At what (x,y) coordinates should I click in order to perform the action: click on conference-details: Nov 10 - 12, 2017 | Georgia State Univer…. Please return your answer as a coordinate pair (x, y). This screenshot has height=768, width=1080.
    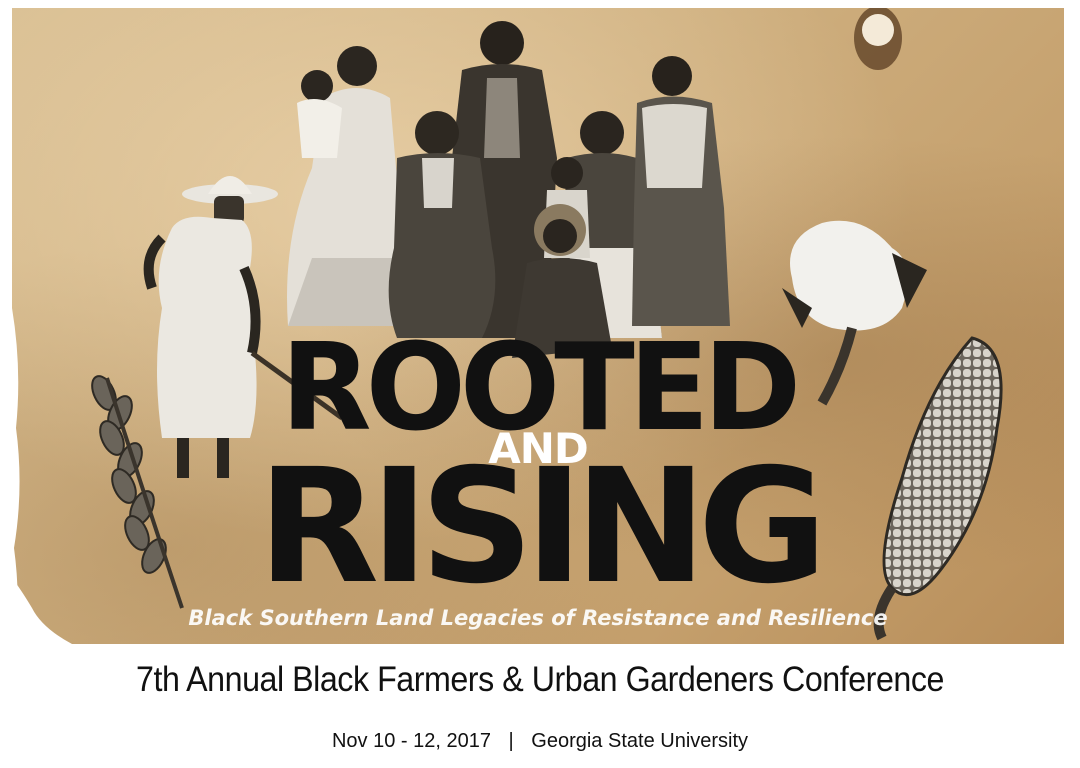
    Looking at the image, I should click on (540, 741).